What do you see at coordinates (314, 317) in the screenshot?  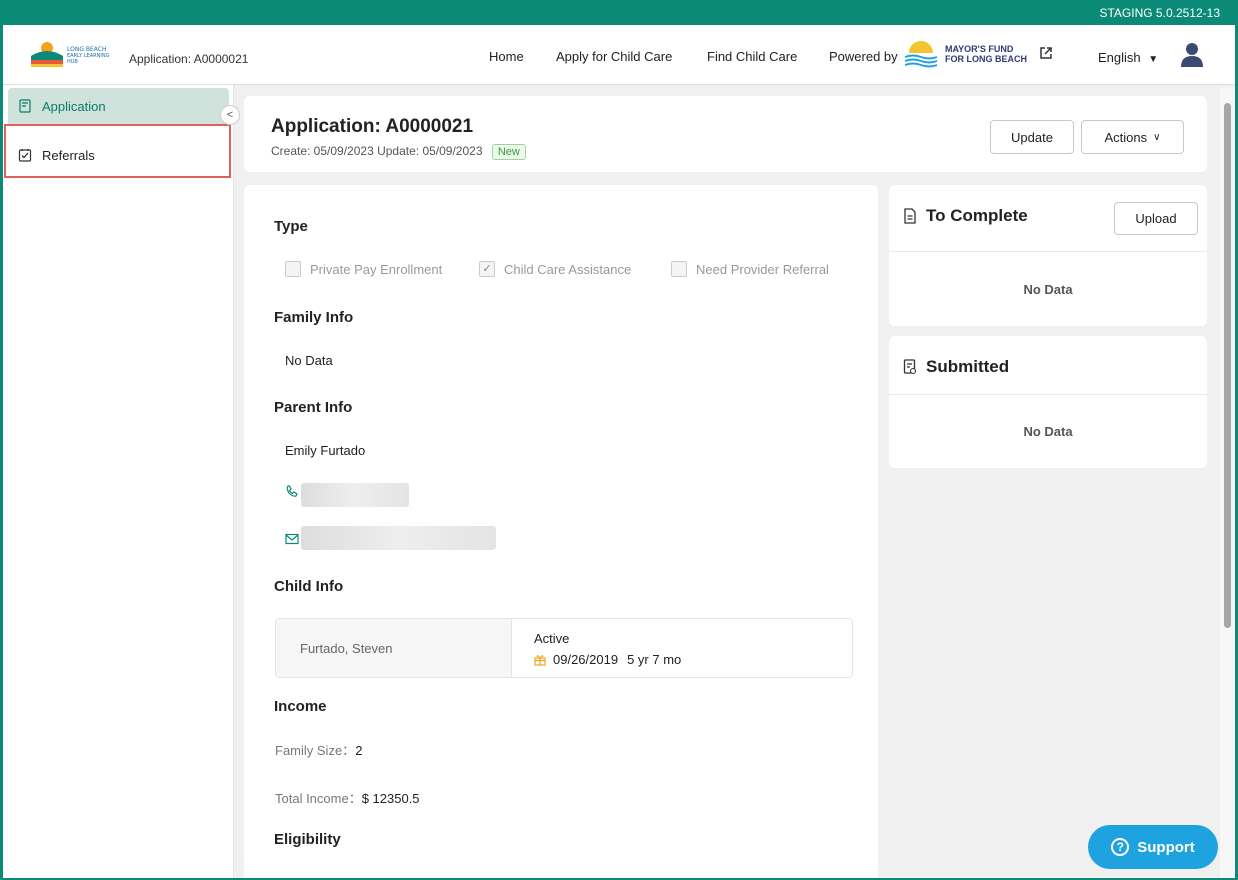 I see `family-info-heading: Family Info` at bounding box center [314, 317].